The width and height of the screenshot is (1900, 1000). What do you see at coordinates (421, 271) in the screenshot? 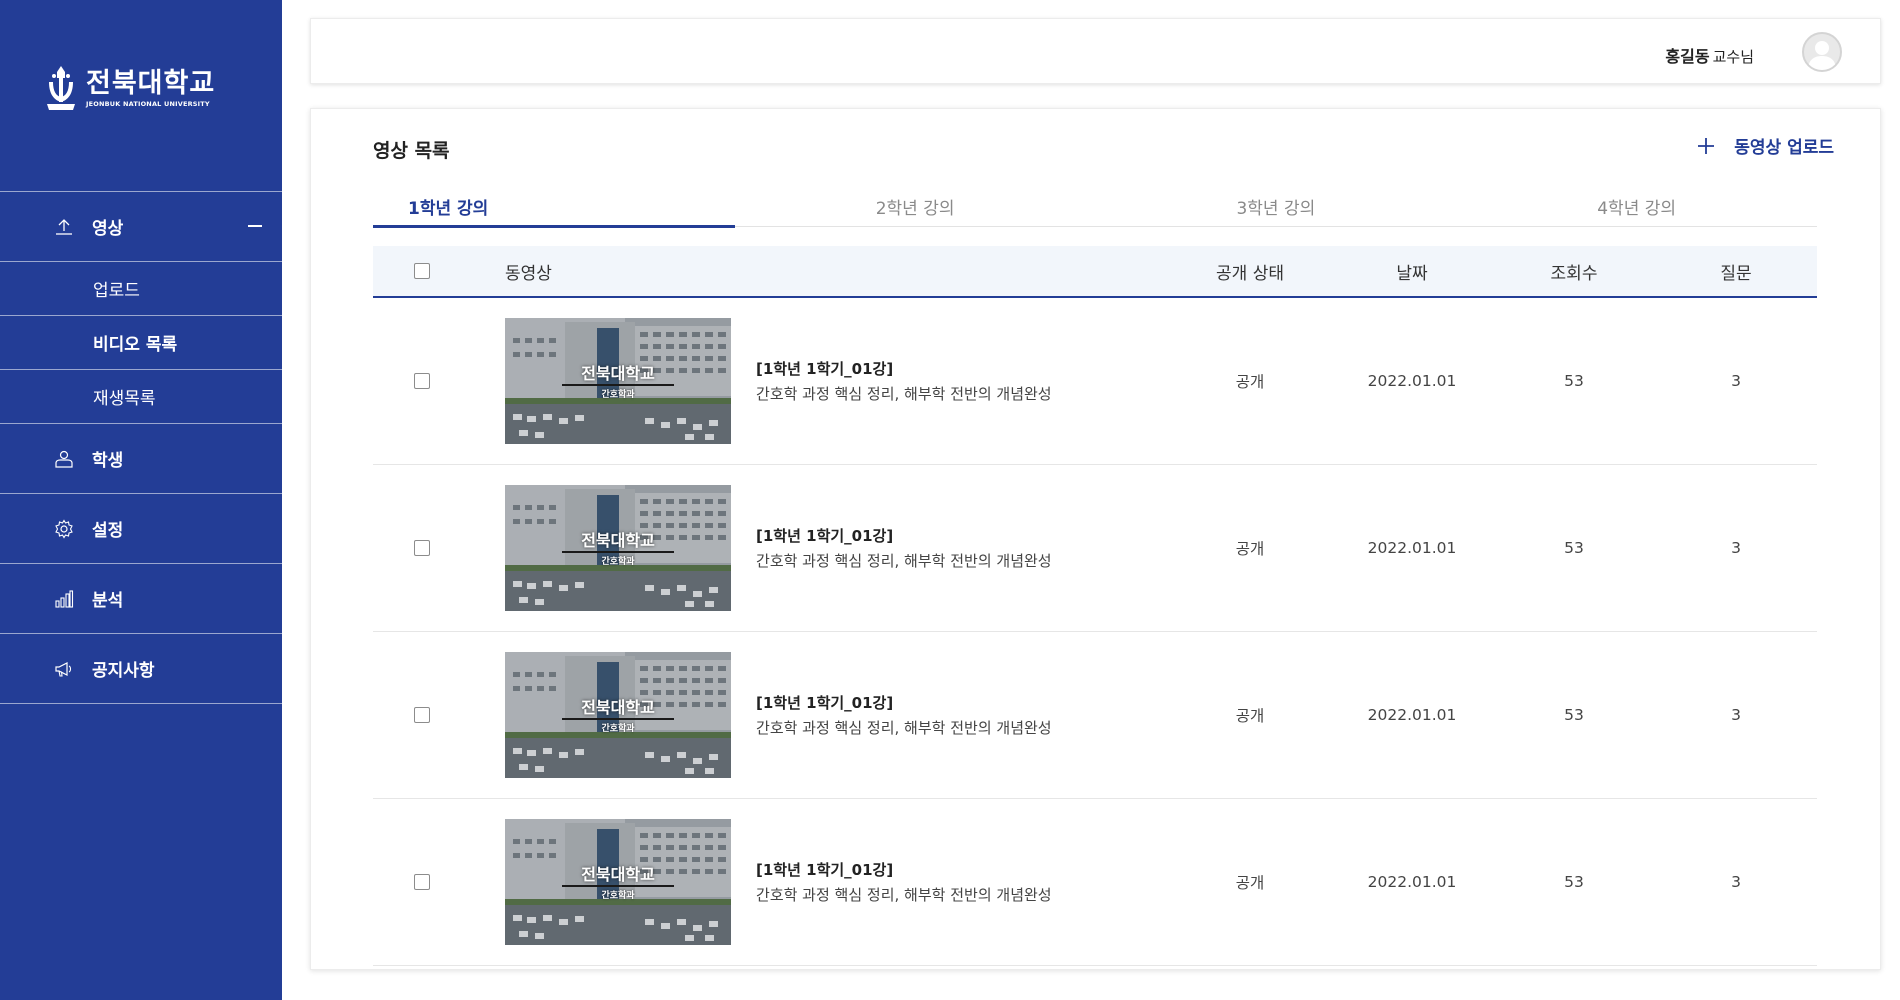
I see `select-all-checkbox` at bounding box center [421, 271].